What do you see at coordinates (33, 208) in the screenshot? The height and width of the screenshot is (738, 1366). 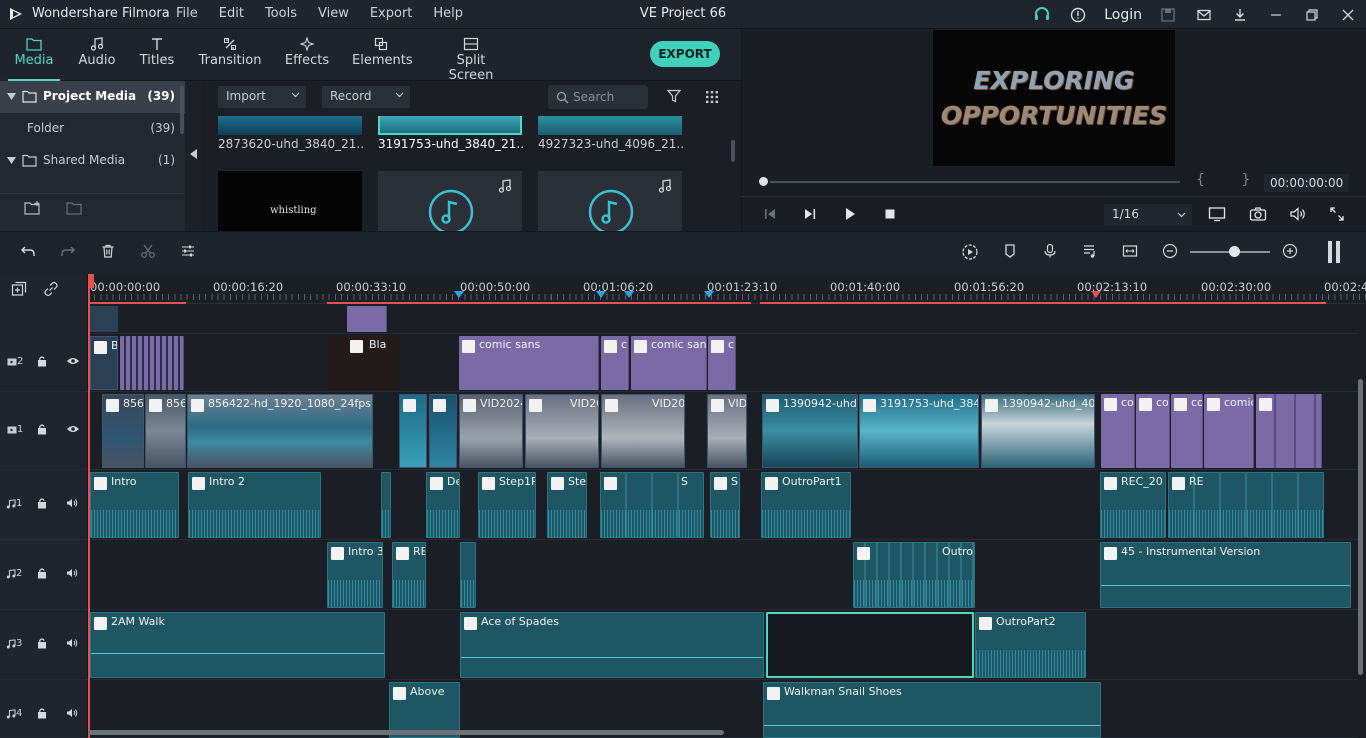 I see `add-folder-icon` at bounding box center [33, 208].